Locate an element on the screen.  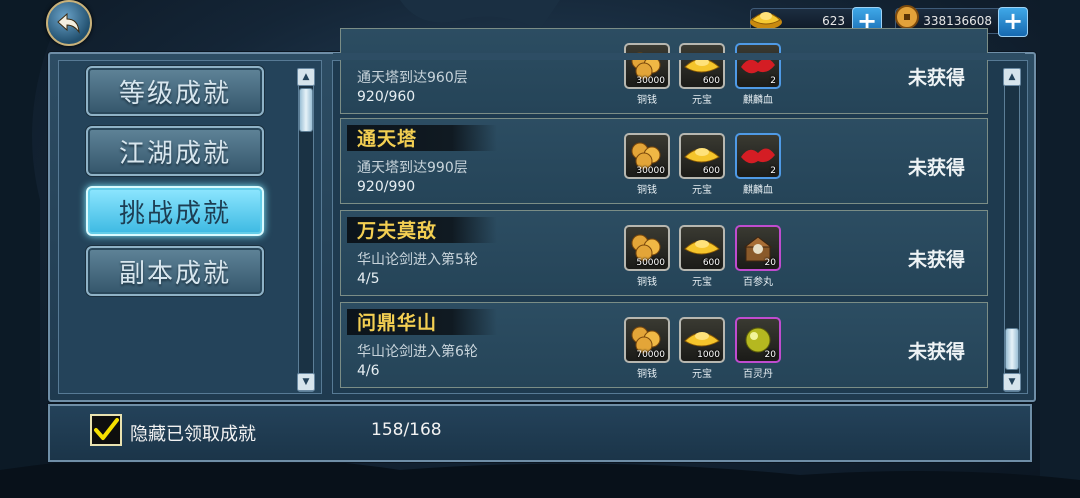
add-copper-button: + is located at coordinates (1013, 22).